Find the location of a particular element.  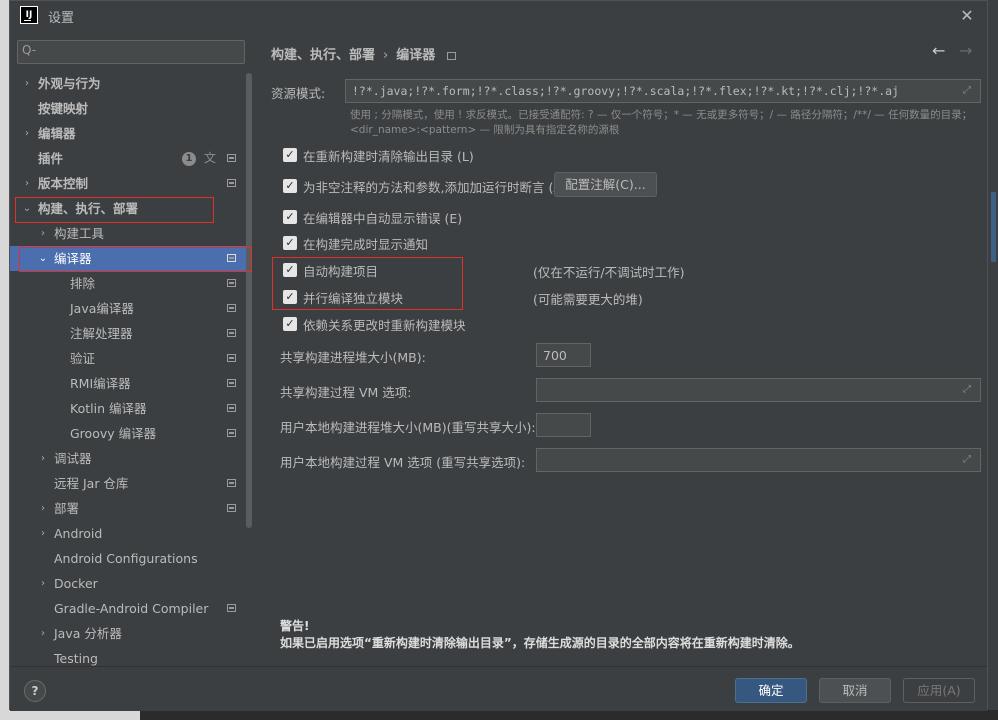

tree-item-android: › Android is located at coordinates (130, 533).